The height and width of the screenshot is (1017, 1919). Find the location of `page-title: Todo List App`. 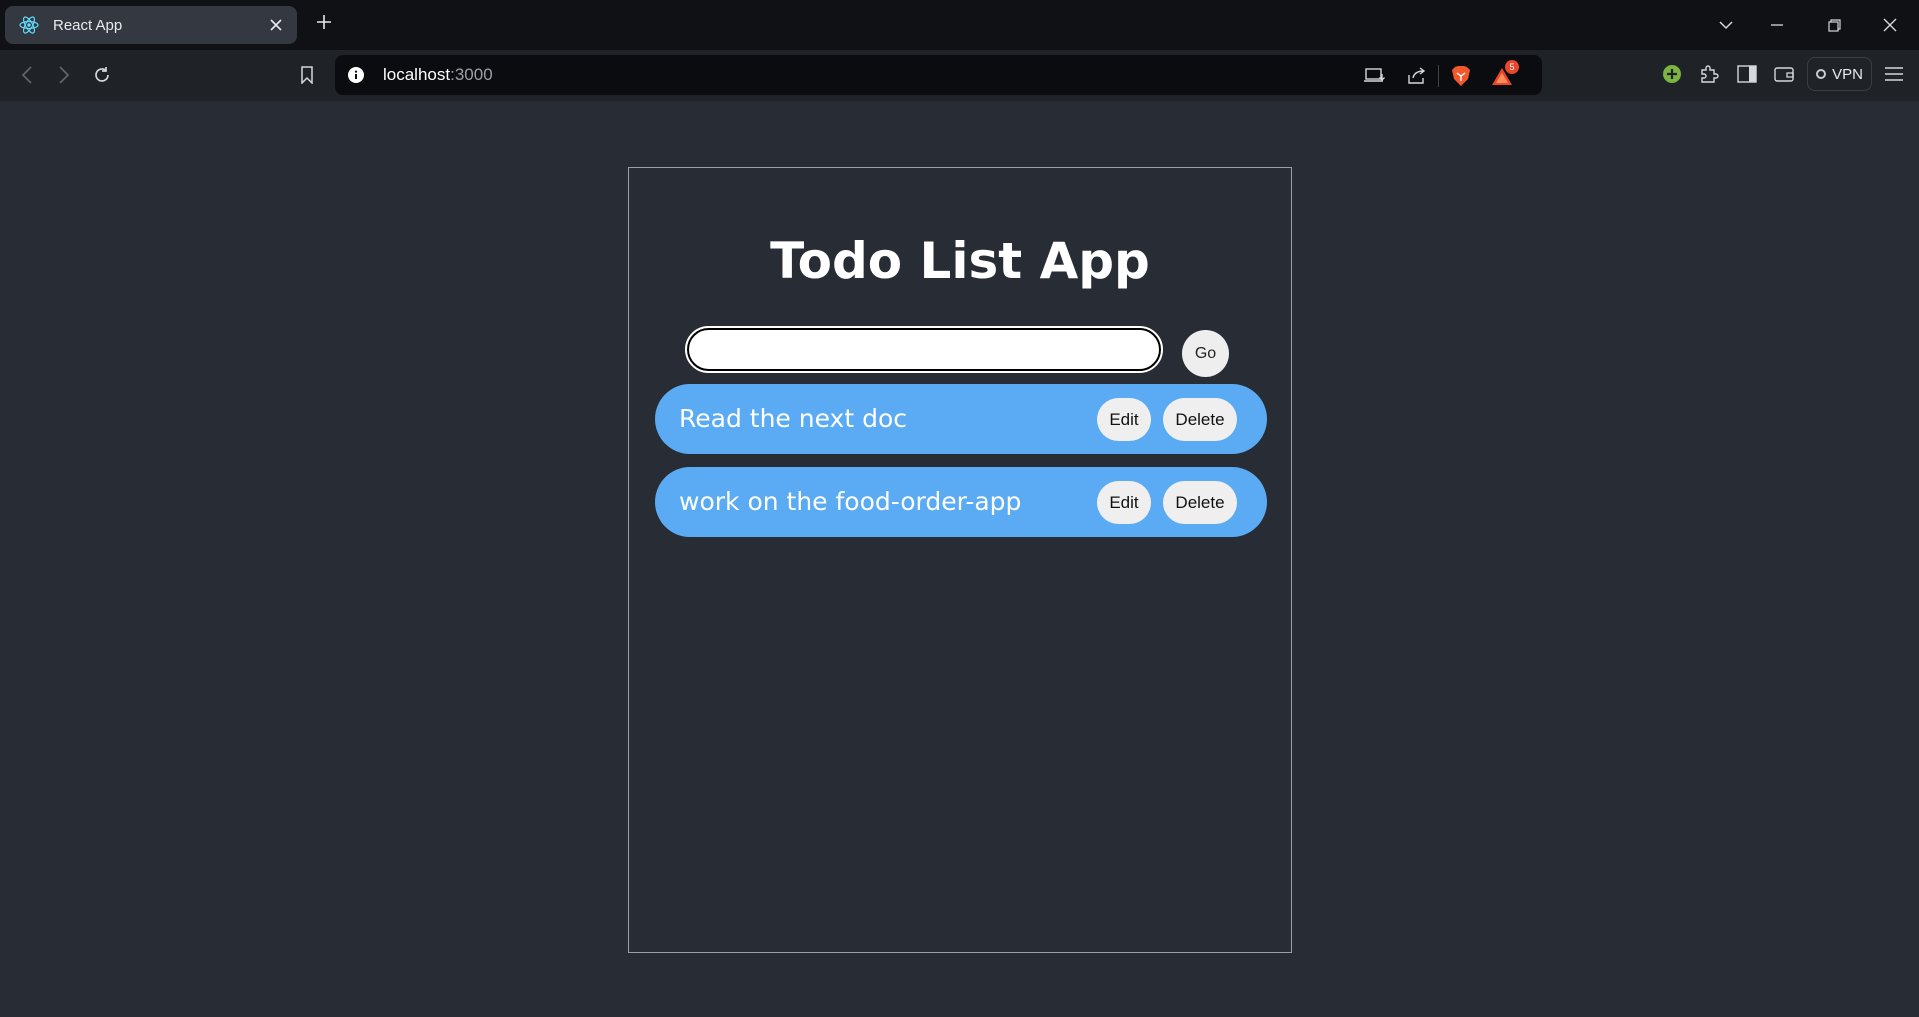

page-title: Todo List App is located at coordinates (960, 261).